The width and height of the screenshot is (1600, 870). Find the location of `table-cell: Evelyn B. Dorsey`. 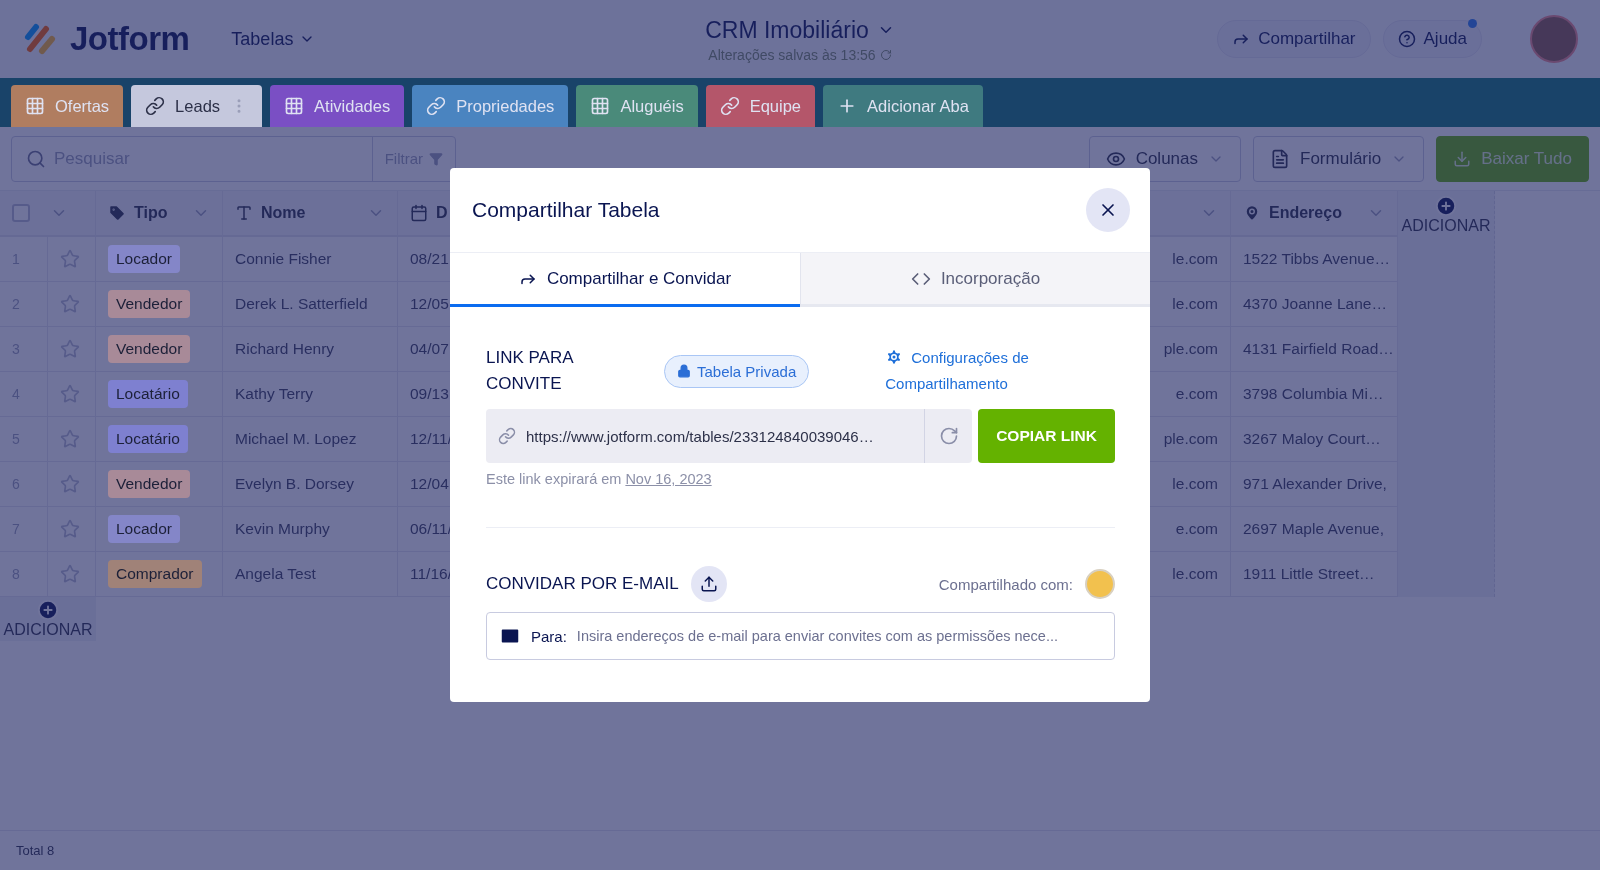

table-cell: Evelyn B. Dorsey is located at coordinates (310, 484).